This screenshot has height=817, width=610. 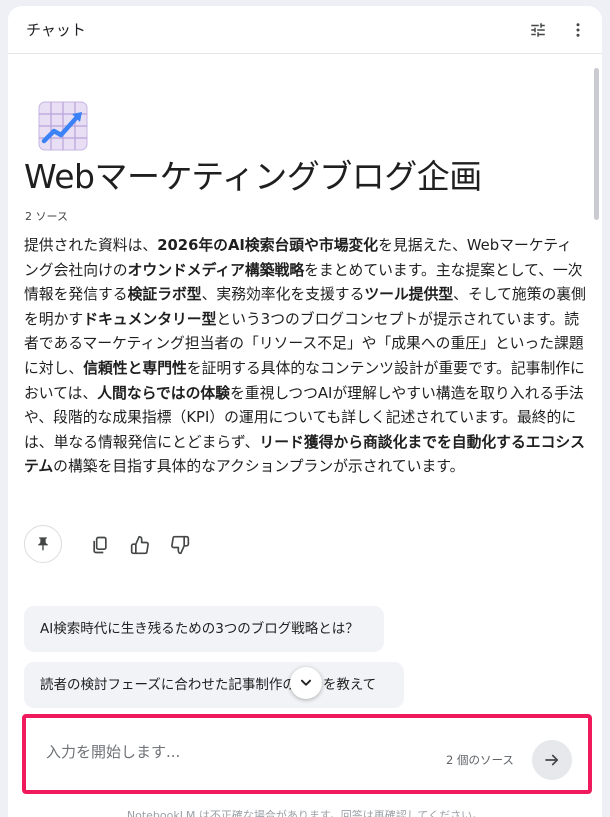 I want to click on composer-sources-count: 2 個のソース, so click(x=480, y=760).